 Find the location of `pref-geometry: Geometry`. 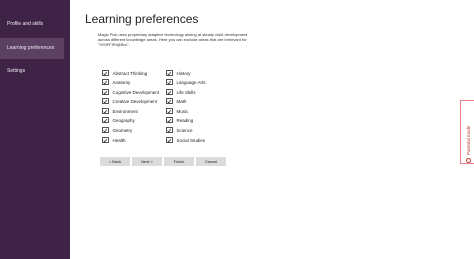

pref-geometry: Geometry is located at coordinates (117, 130).